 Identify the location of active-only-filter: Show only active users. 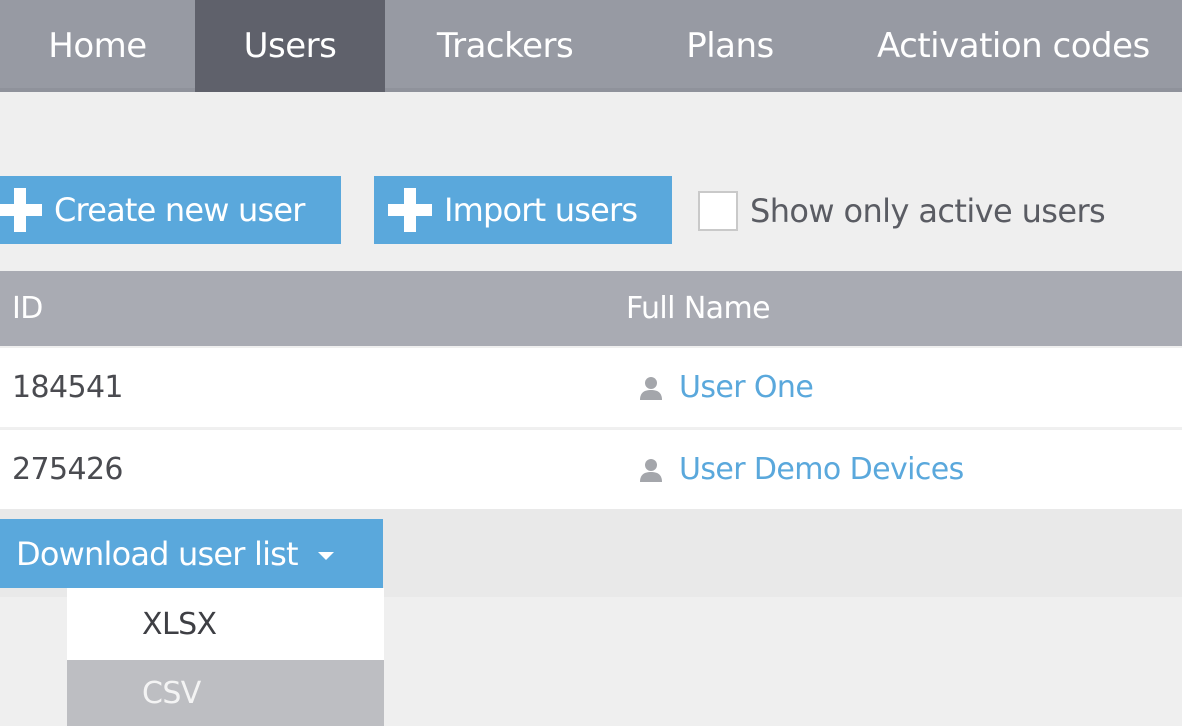
(902, 211).